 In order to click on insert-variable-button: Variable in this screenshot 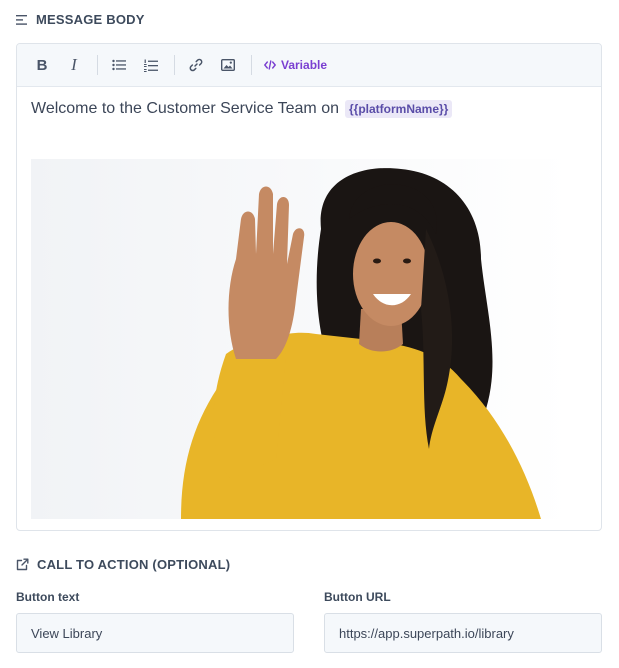, I will do `click(295, 65)`.